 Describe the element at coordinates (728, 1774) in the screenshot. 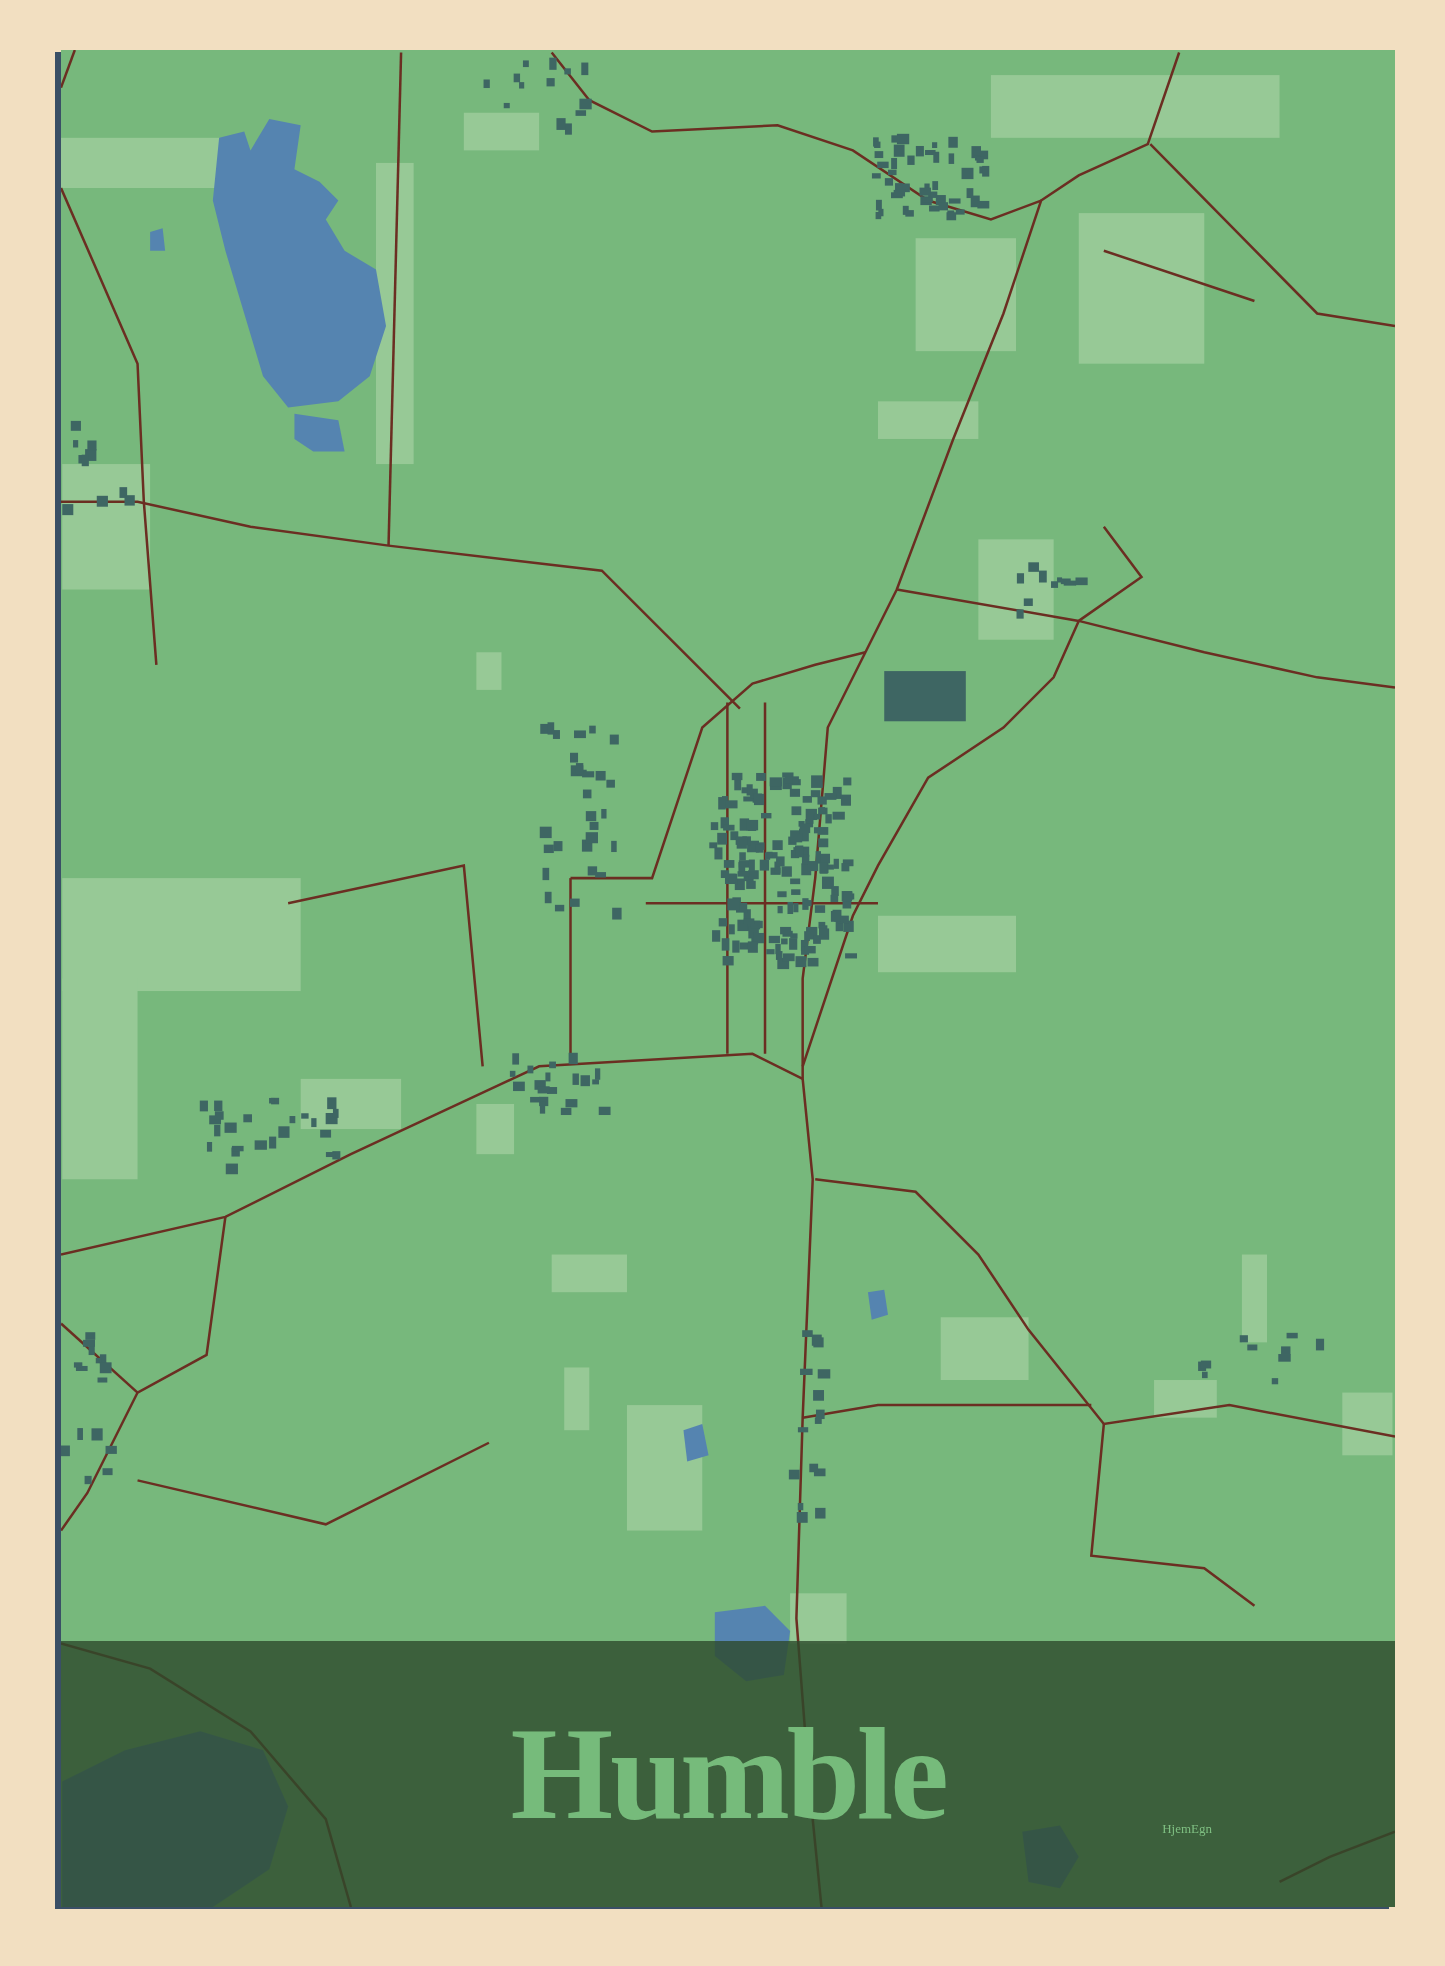

I see `town-name: Humble` at that location.